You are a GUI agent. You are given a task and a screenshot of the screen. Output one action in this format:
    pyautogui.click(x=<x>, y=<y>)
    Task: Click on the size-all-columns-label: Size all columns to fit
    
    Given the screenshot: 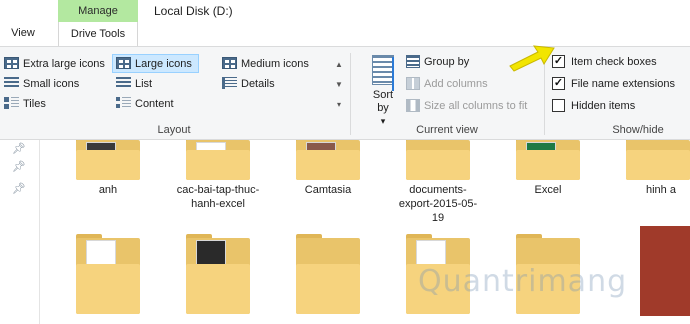 What is the action you would take?
    pyautogui.click(x=476, y=106)
    